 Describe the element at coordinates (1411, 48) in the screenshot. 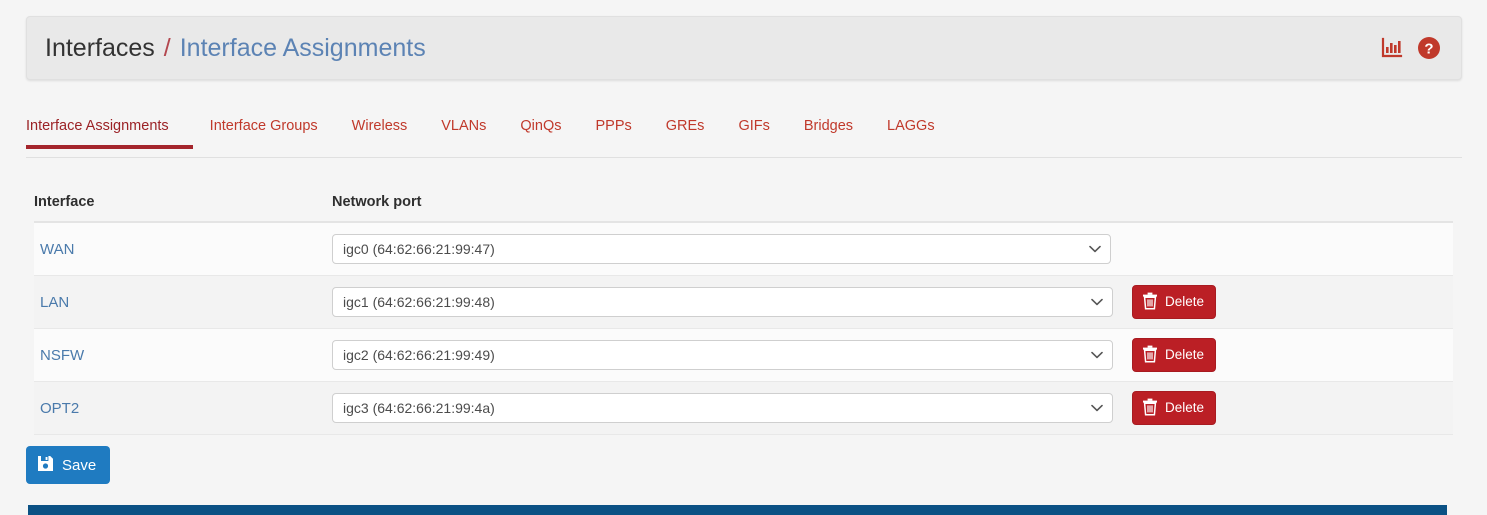

I see `header-icon-group: ?` at that location.